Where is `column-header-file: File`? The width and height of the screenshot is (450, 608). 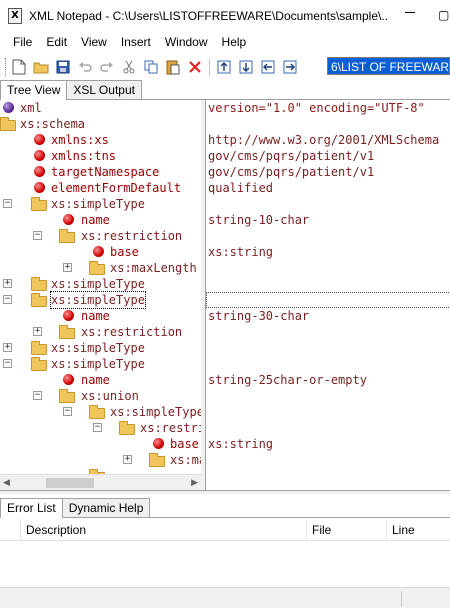 column-header-file: File is located at coordinates (346, 530).